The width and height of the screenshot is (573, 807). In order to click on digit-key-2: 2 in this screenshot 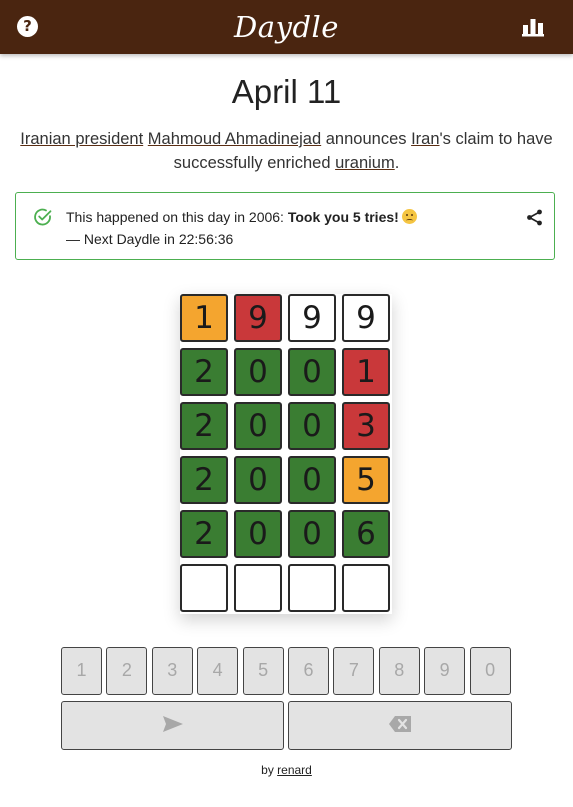, I will do `click(127, 671)`.